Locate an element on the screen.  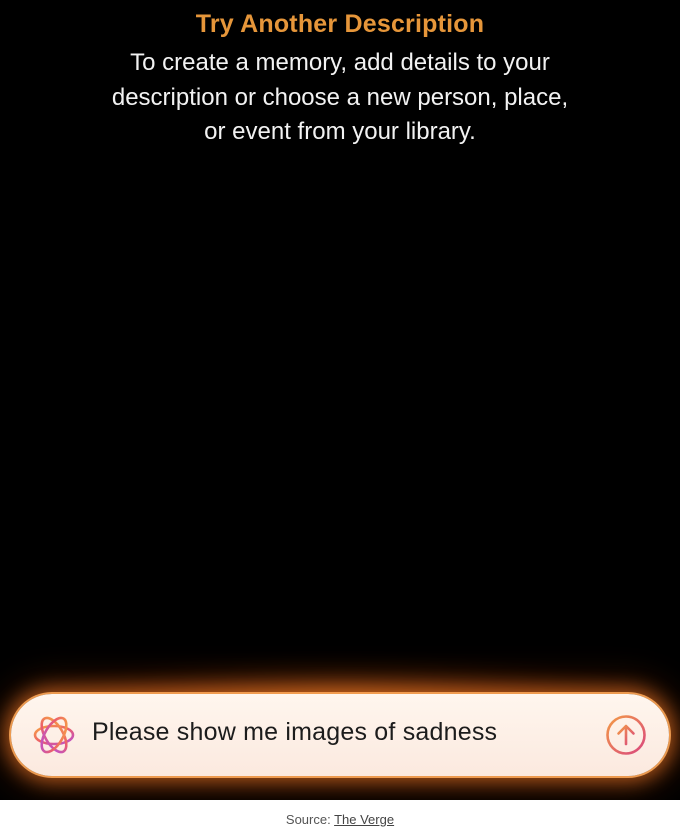
send-button is located at coordinates (626, 735).